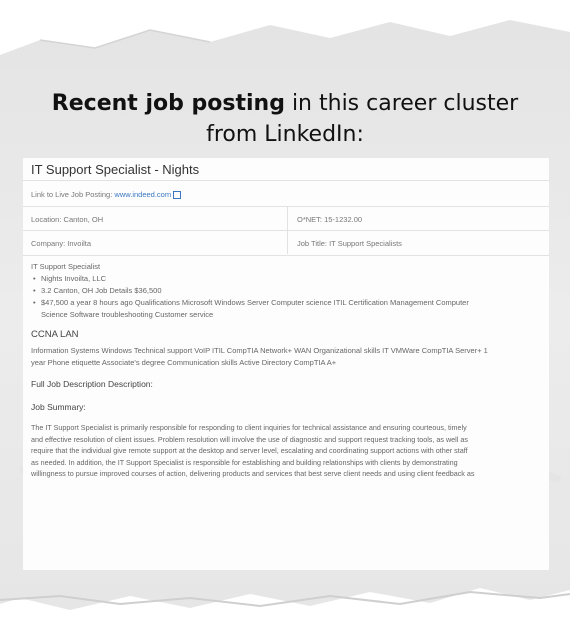 The image size is (570, 635). Describe the element at coordinates (67, 219) in the screenshot. I see `location-text: Location: Canton, OH` at that location.